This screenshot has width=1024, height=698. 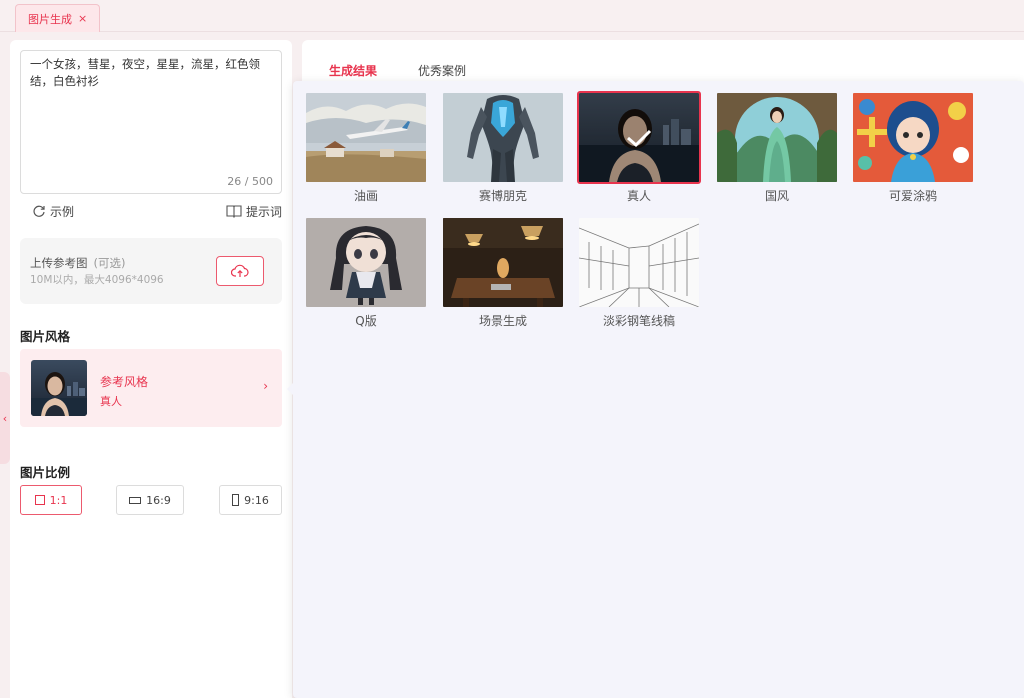 I want to click on style-option-cute-doodle: 可爱涂鸦, so click(x=913, y=147).